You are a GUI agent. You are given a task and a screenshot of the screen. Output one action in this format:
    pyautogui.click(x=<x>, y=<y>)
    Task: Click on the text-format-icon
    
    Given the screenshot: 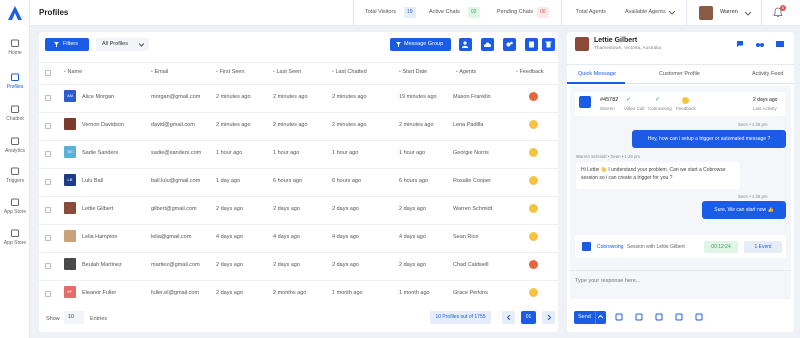 What is the action you would take?
    pyautogui.click(x=639, y=317)
    